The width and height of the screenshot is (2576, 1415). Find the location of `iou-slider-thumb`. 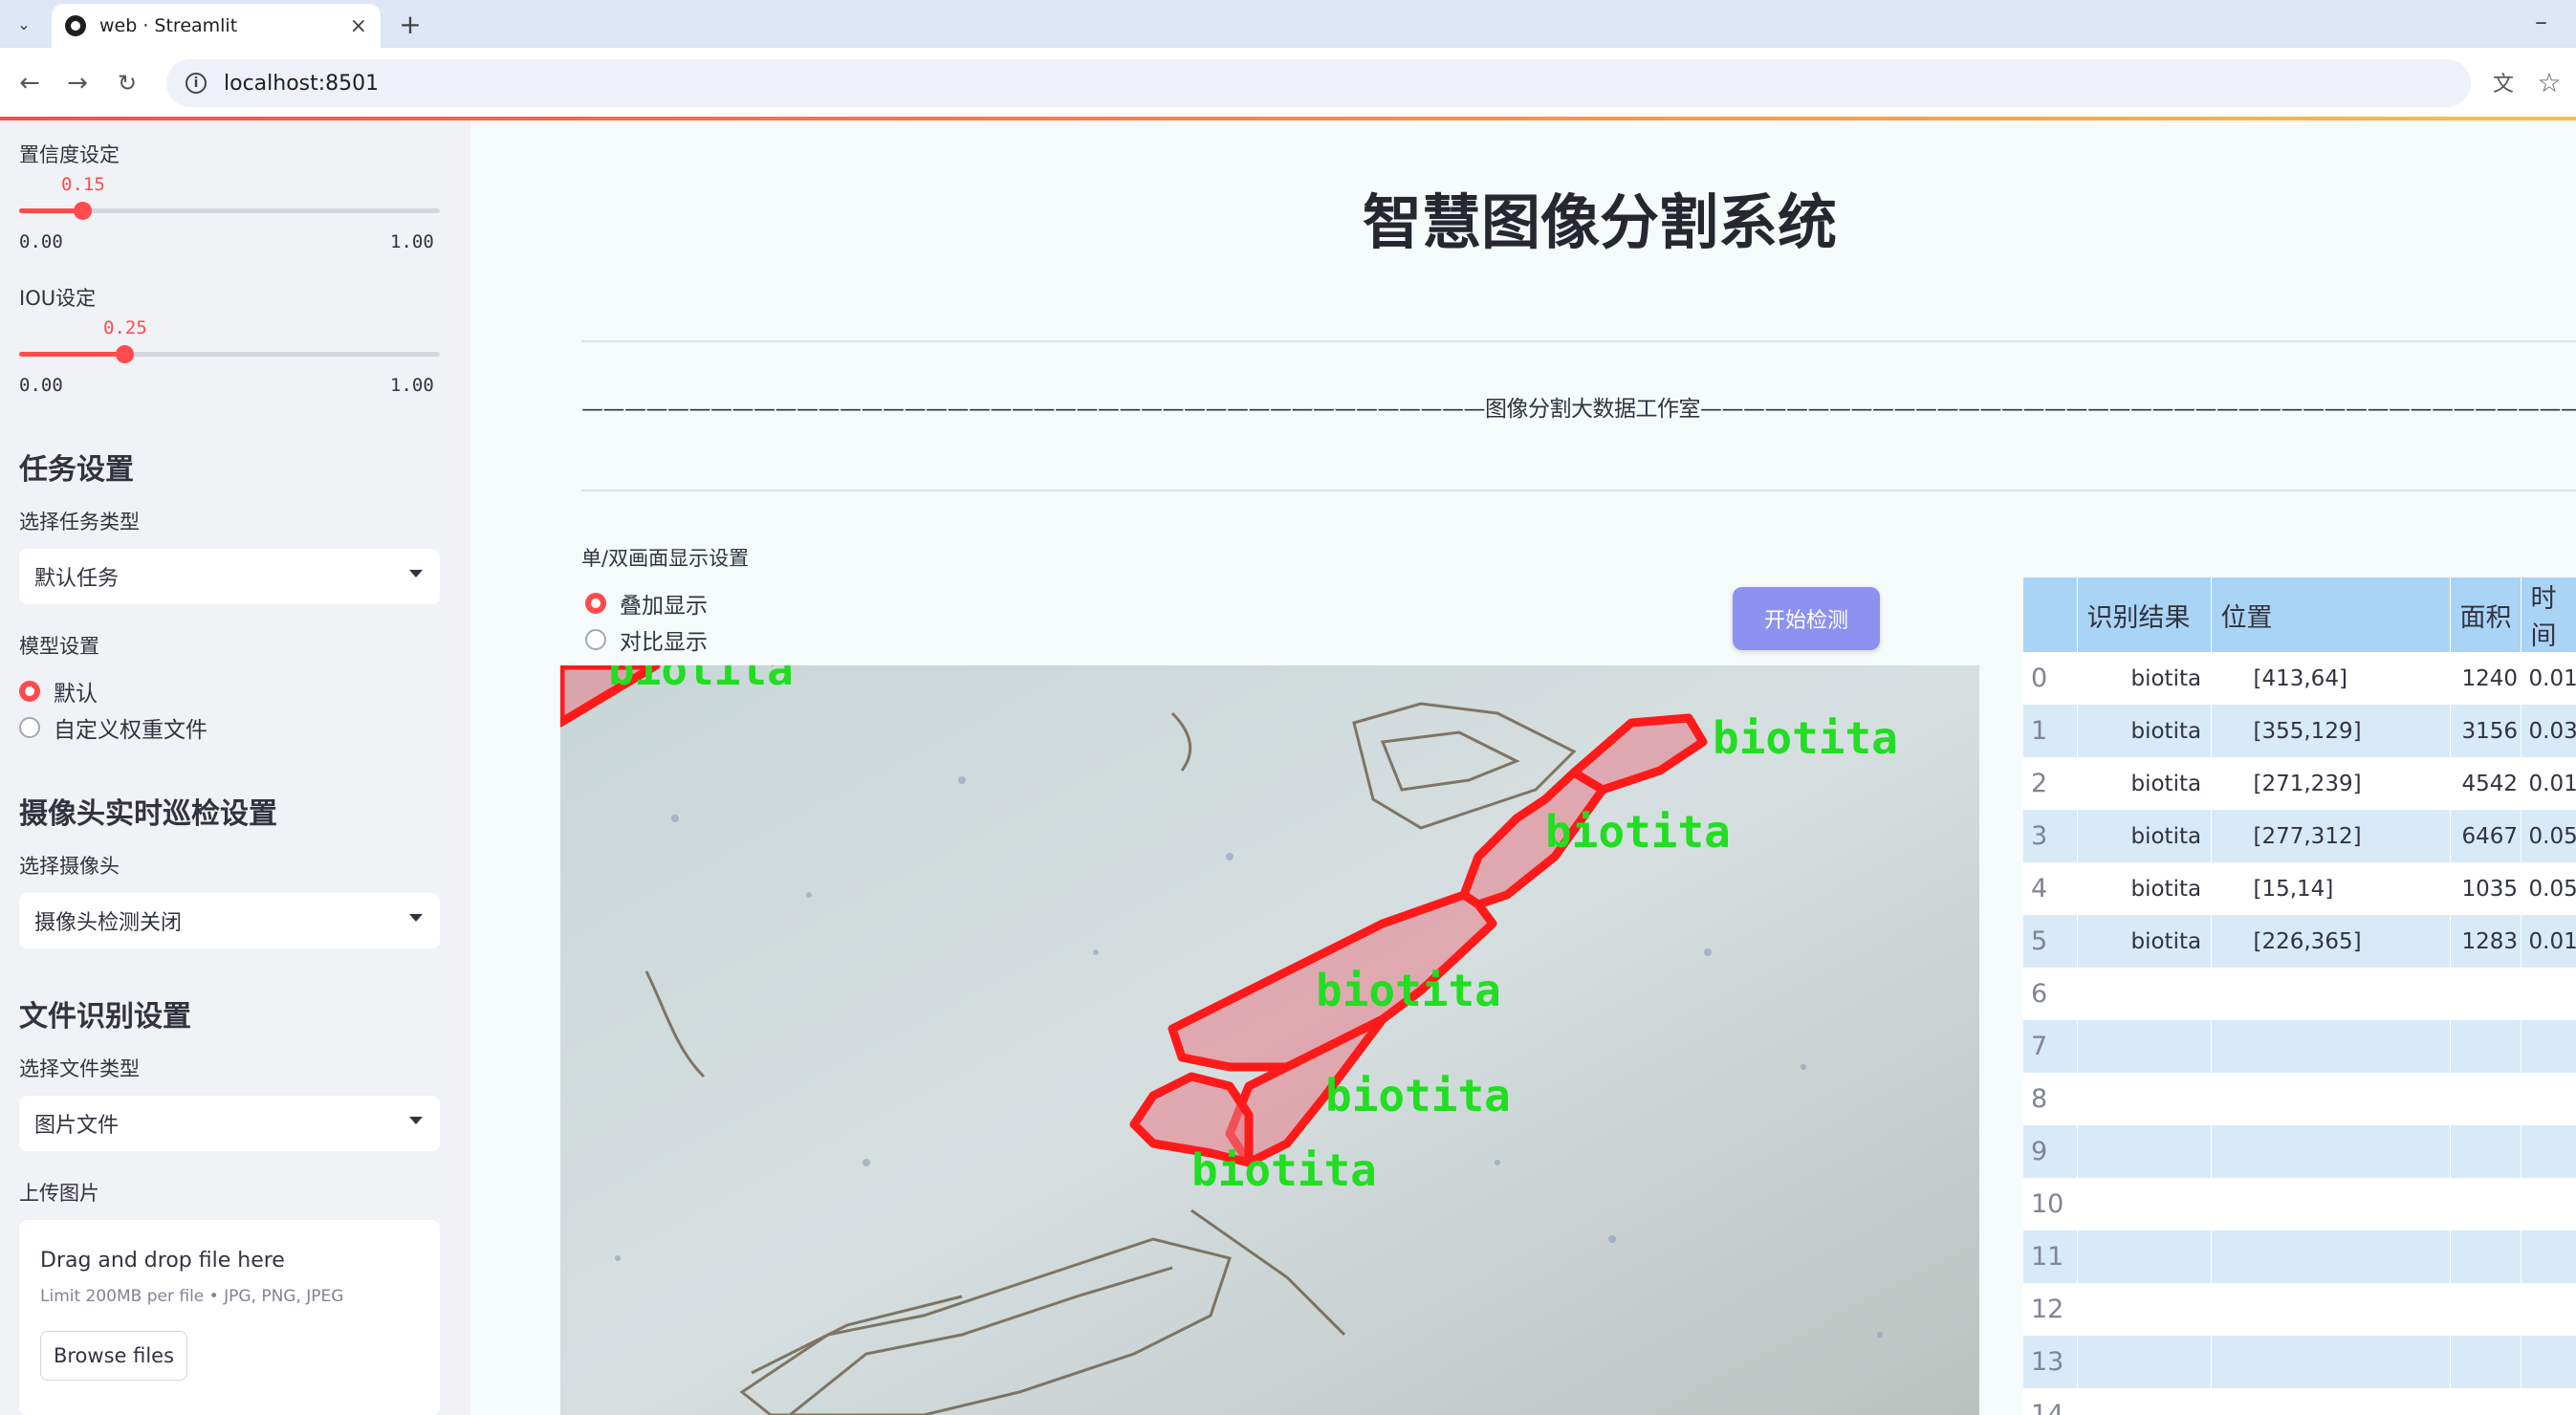

iou-slider-thumb is located at coordinates (125, 354).